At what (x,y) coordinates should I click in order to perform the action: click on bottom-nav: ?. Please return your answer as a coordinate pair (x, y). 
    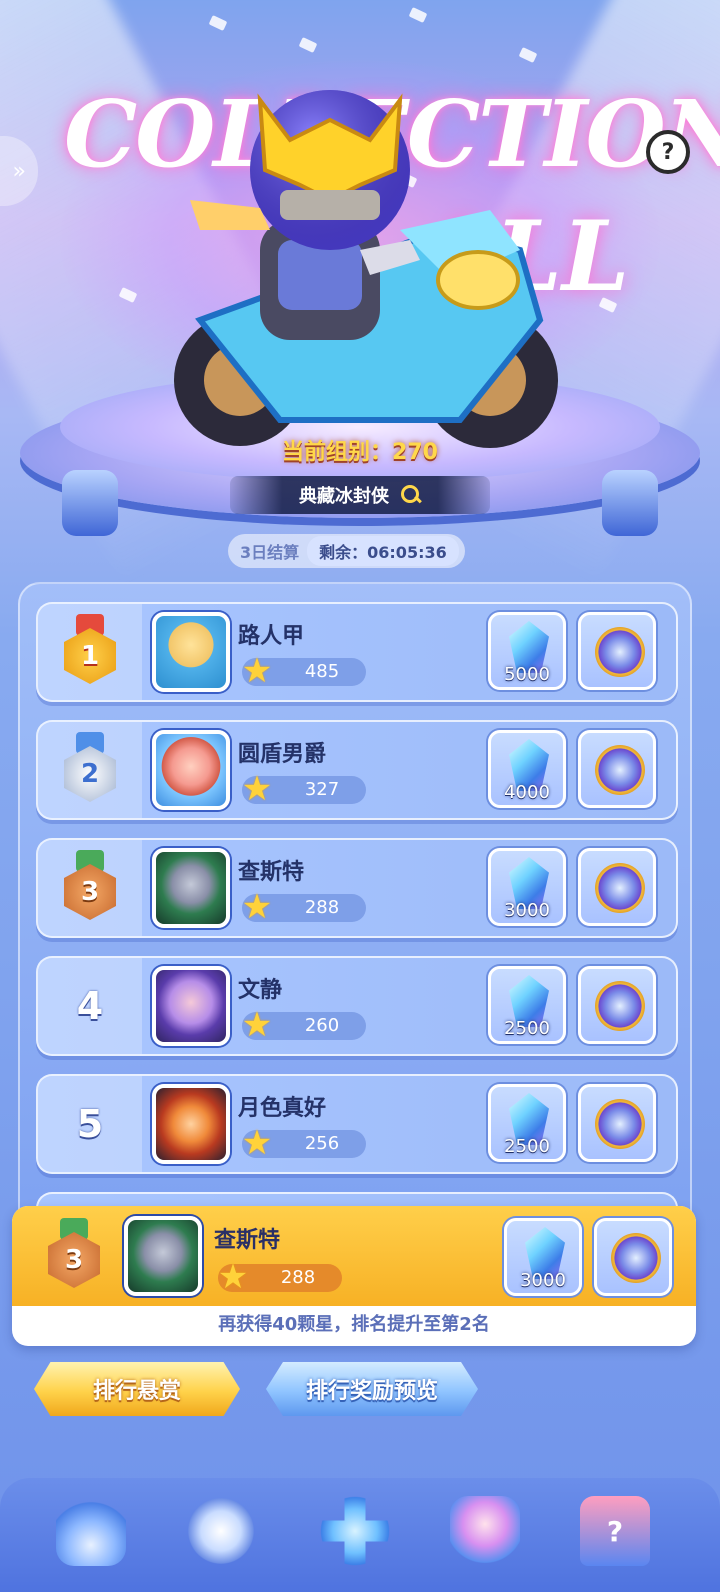
    Looking at the image, I should click on (360, 1535).